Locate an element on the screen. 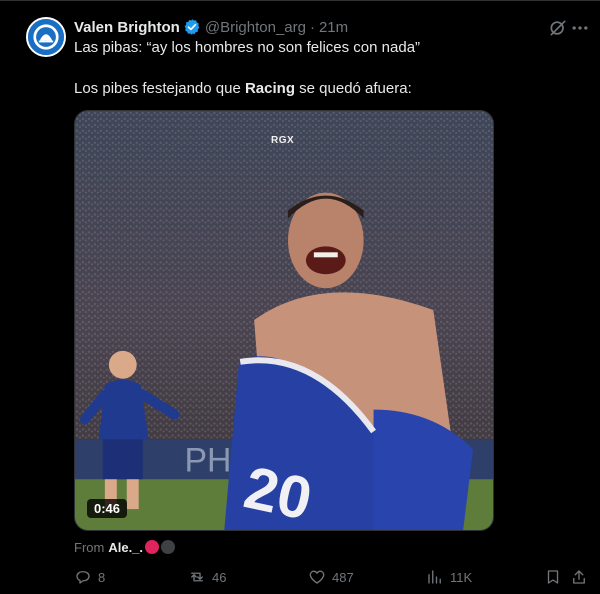  media-attribution: From Ale._. is located at coordinates (125, 547).